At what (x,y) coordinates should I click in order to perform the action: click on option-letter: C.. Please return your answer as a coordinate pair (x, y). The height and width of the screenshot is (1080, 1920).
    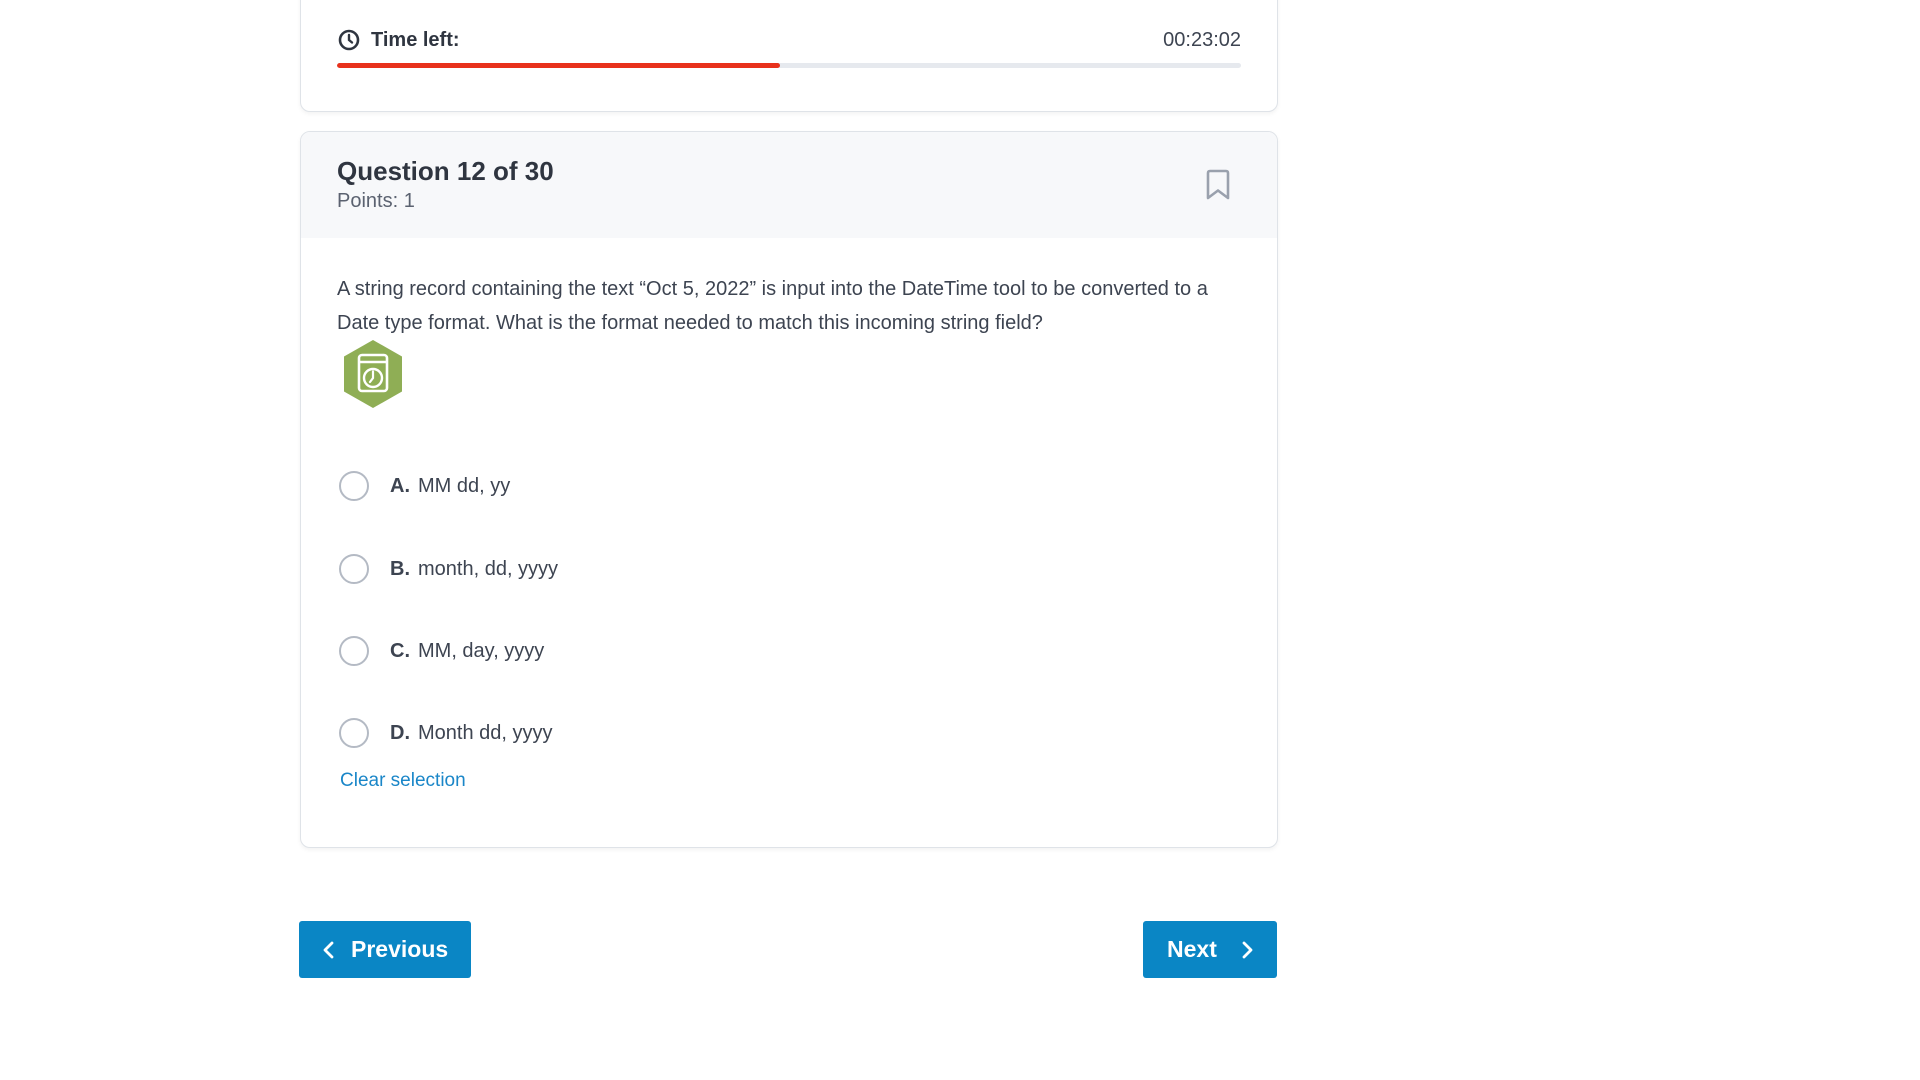
    Looking at the image, I should click on (400, 650).